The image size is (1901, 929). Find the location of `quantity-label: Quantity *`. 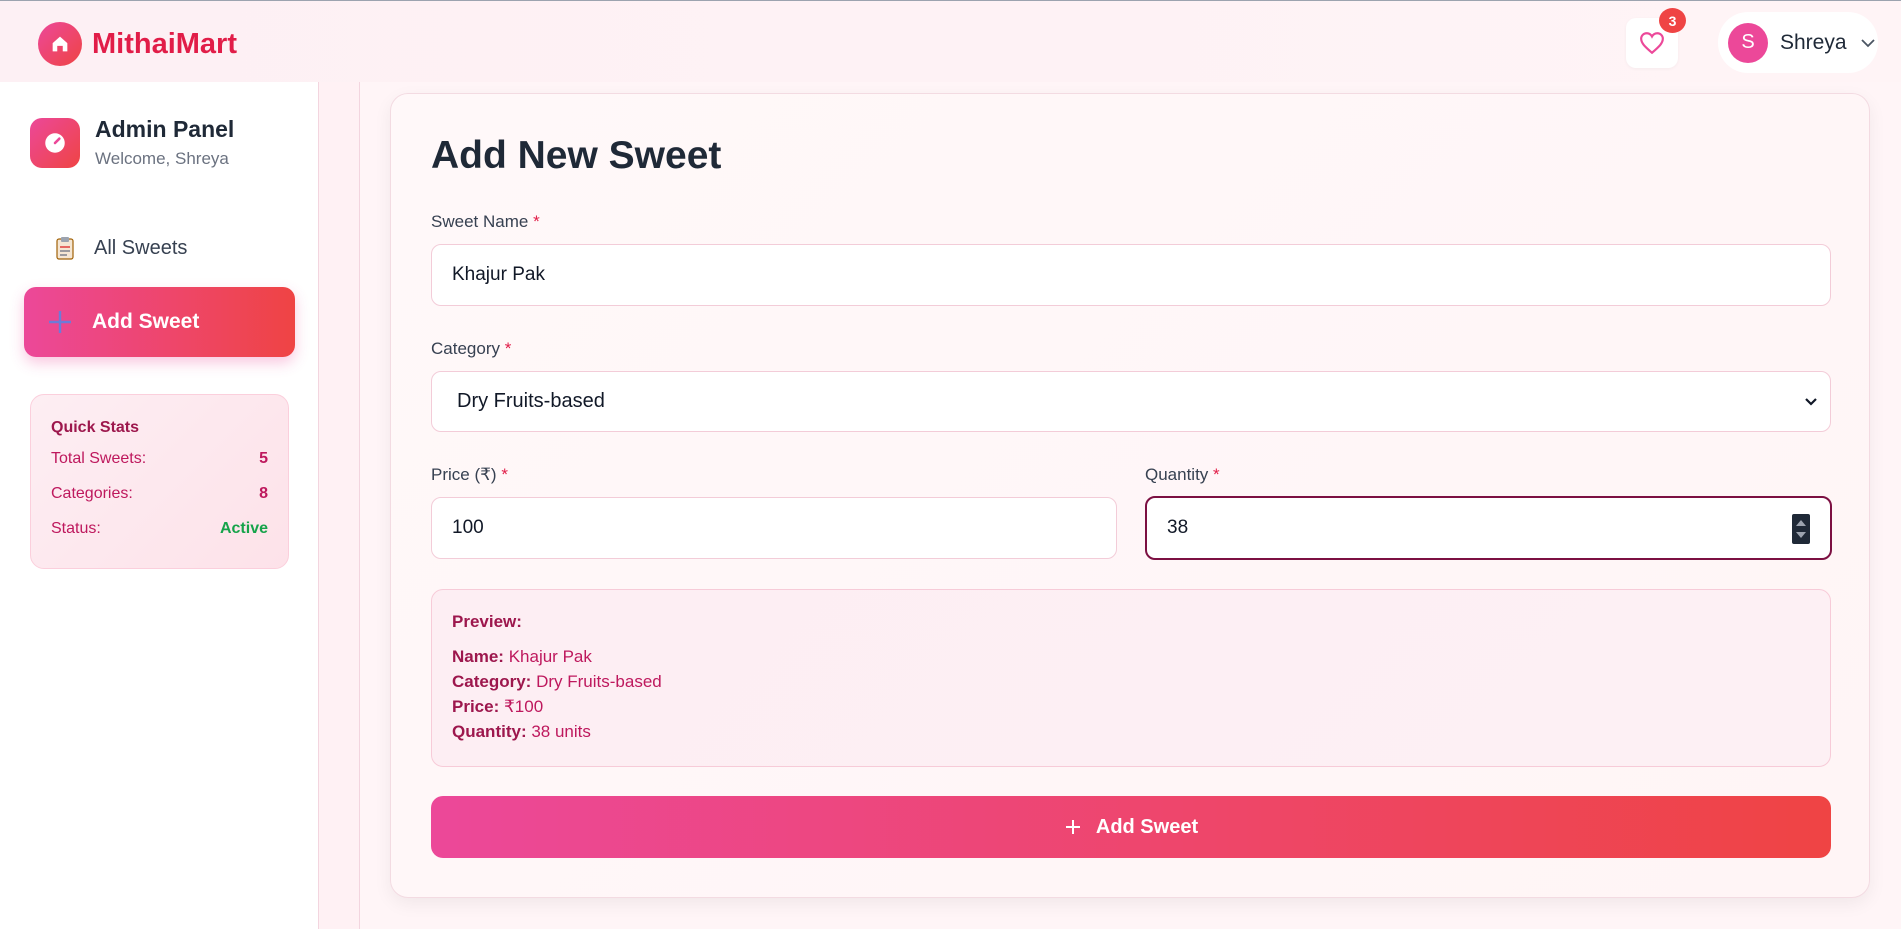

quantity-label: Quantity * is located at coordinates (1182, 474).